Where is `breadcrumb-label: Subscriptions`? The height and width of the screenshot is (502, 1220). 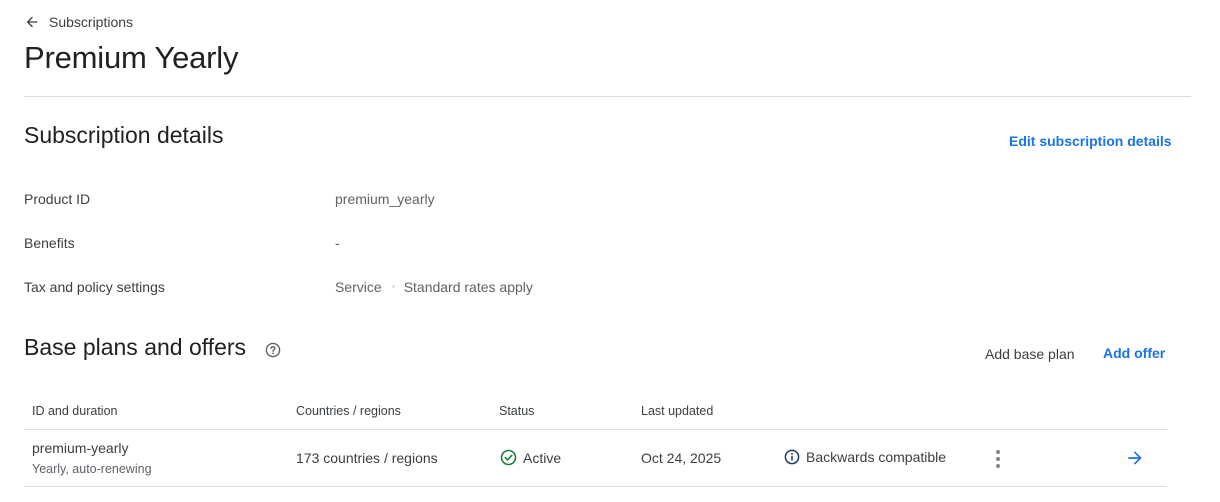
breadcrumb-label: Subscriptions is located at coordinates (91, 22).